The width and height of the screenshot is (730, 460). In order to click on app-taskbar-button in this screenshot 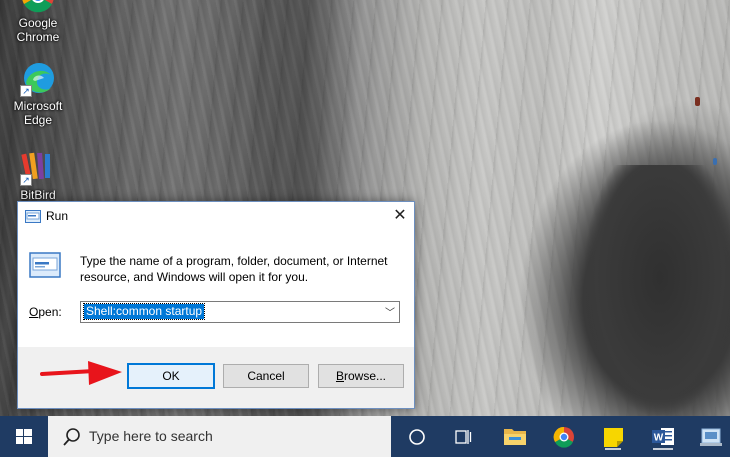, I will do `click(709, 436)`.